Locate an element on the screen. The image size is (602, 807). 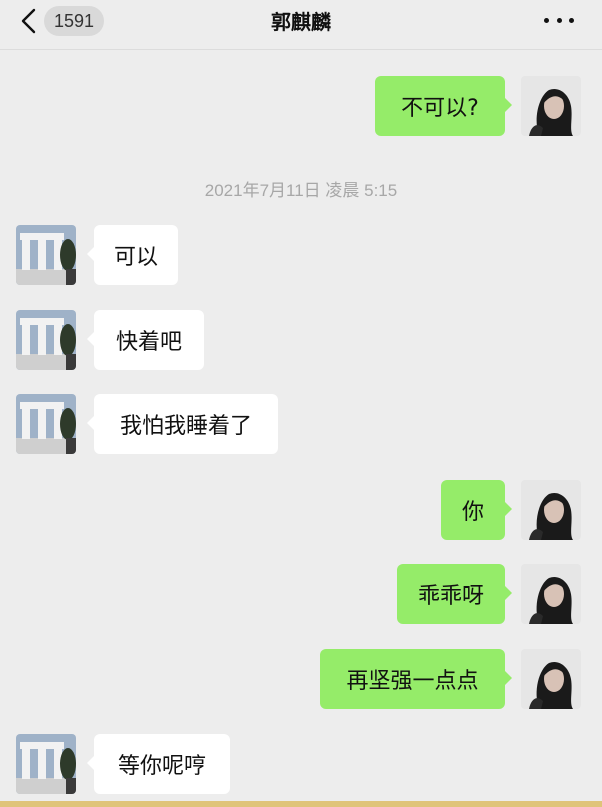
message-bubble: 快着吧 is located at coordinates (145, 340).